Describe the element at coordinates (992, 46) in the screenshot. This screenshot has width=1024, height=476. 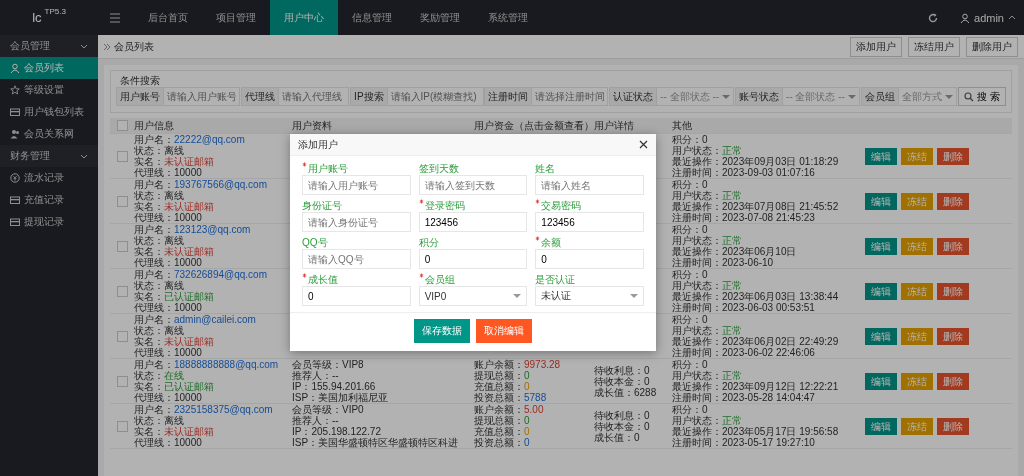
I see `toolbar-button: 删除用户` at that location.